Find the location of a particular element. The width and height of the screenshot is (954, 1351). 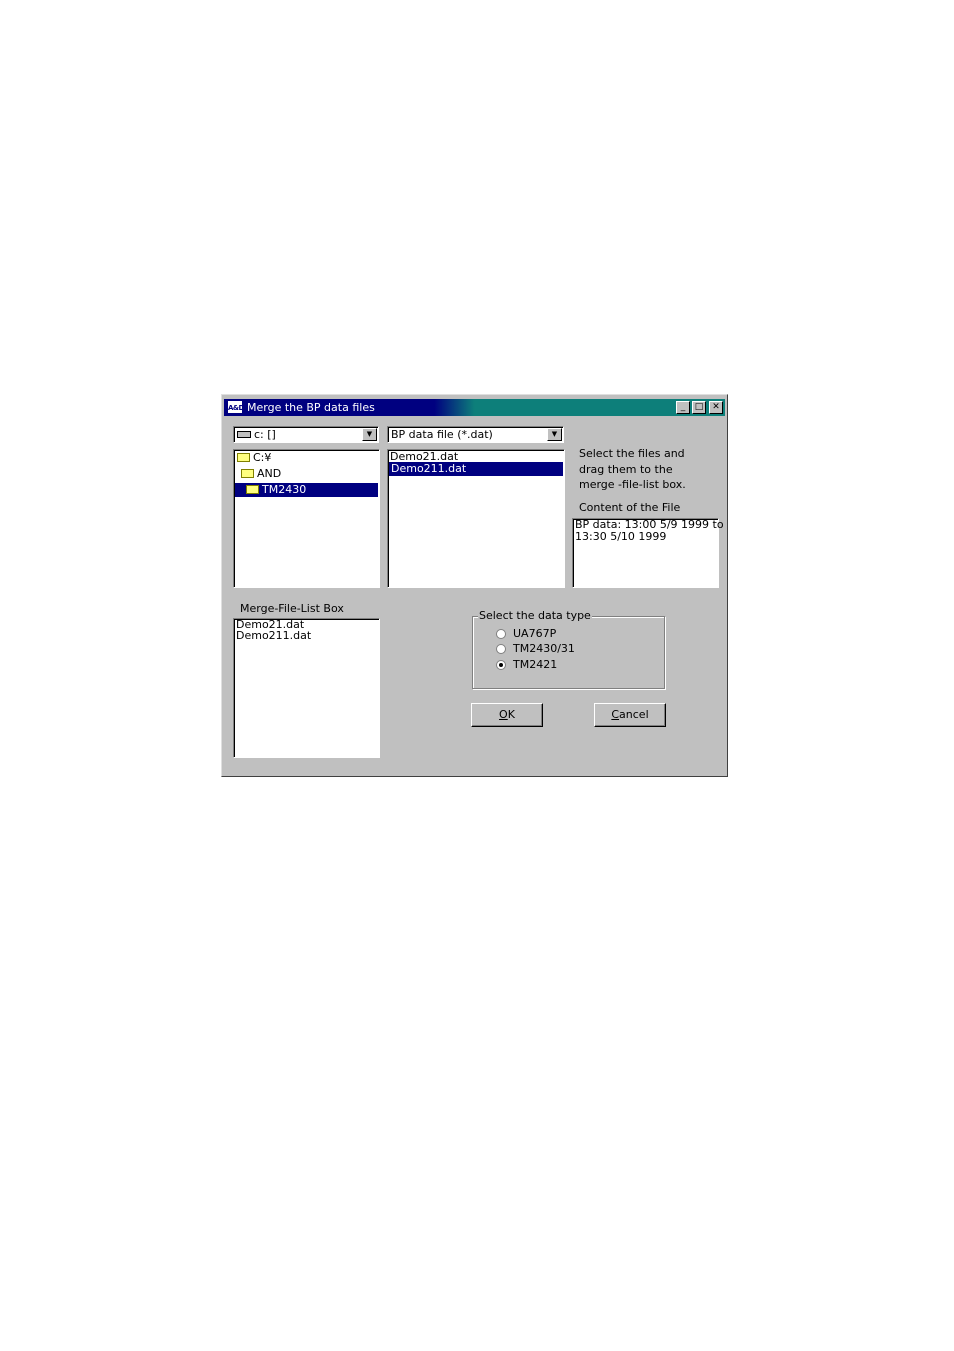

radio-button-selected is located at coordinates (501, 665).